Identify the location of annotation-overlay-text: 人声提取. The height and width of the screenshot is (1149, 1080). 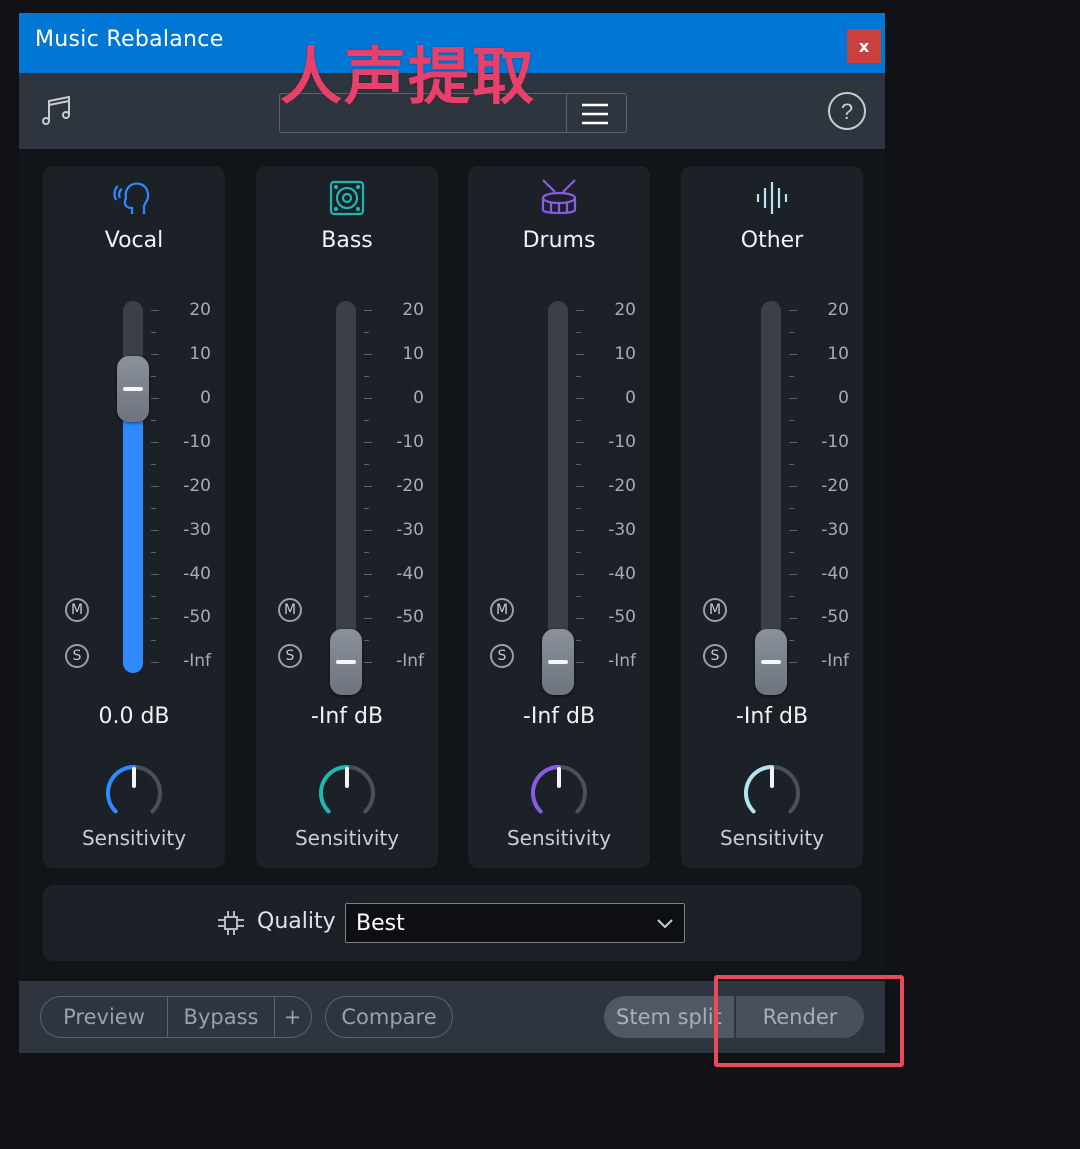
(408, 76).